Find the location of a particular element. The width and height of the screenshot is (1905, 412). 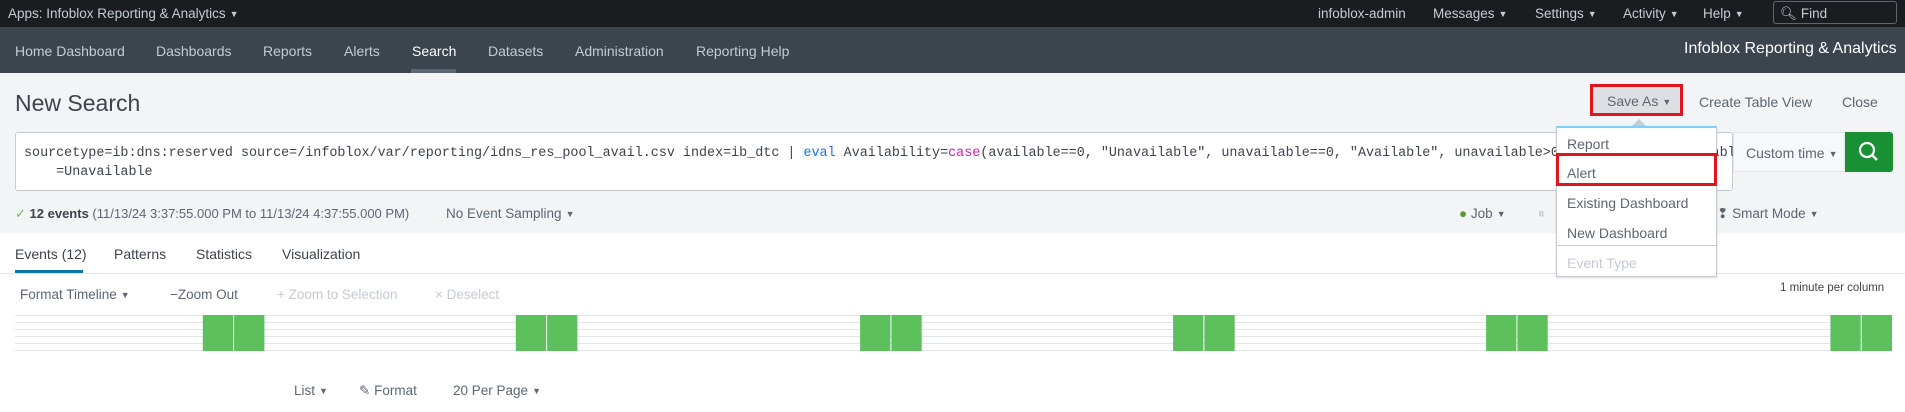

zoom-to-selection-button: + Zoom to Selection is located at coordinates (337, 294).